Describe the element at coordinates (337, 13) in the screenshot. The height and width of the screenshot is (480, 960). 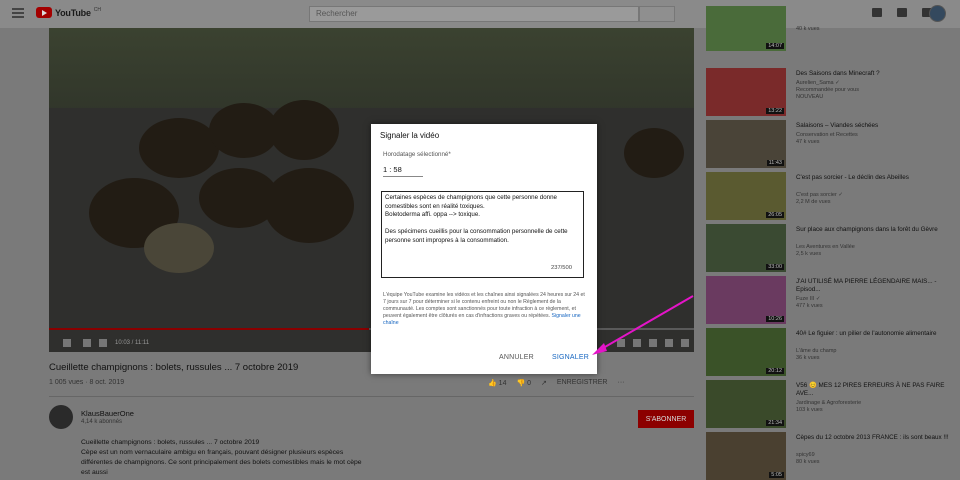
I see `search-placeholder: Rechercher` at that location.